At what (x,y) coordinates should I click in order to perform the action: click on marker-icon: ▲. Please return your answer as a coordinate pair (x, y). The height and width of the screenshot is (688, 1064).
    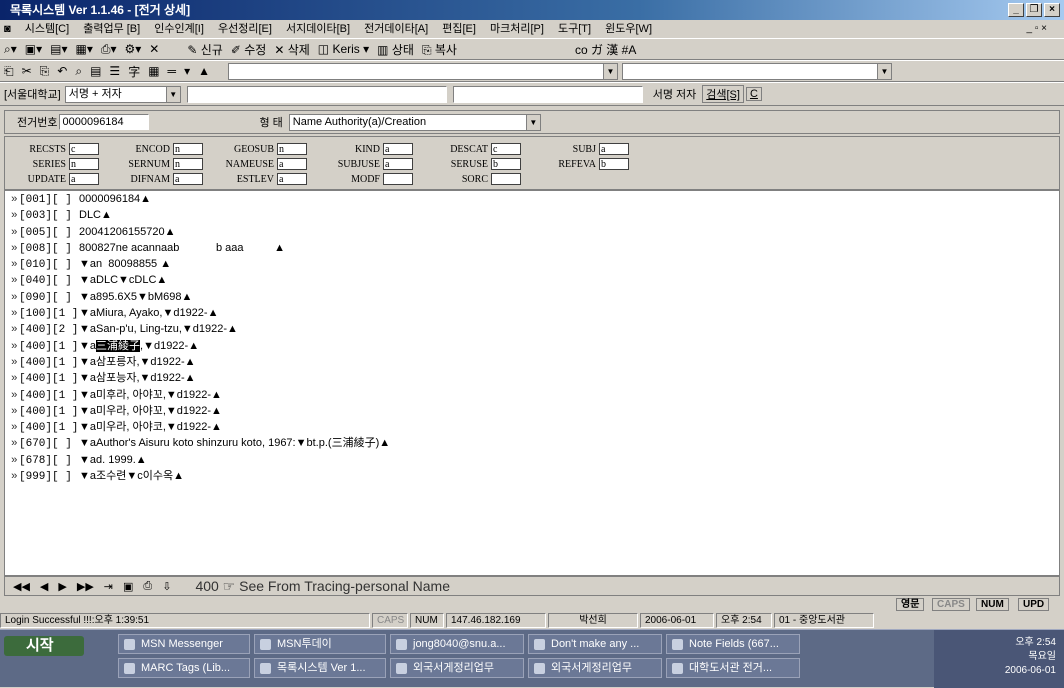
    Looking at the image, I should click on (204, 71).